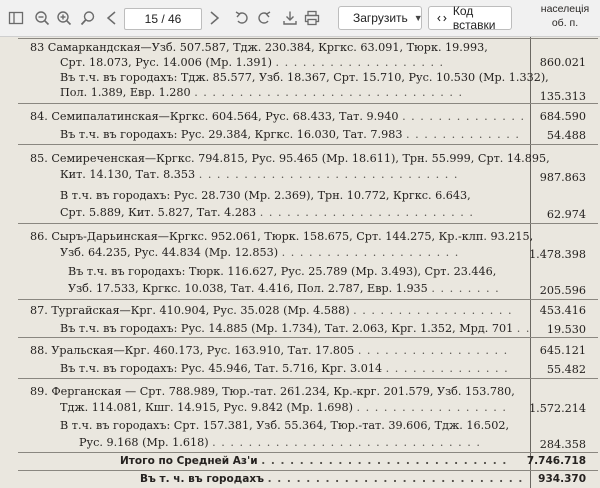 This screenshot has width=600, height=488. What do you see at coordinates (562, 310) in the screenshot?
I see `entry-87-value: 453.416` at bounding box center [562, 310].